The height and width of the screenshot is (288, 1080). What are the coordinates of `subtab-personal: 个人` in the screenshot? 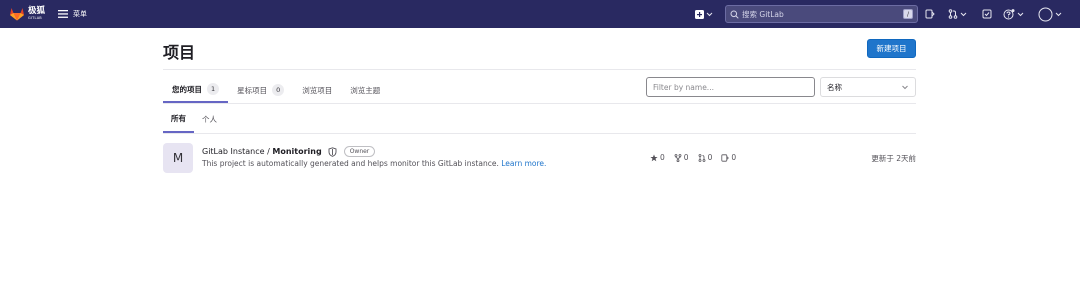 It's located at (209, 119).